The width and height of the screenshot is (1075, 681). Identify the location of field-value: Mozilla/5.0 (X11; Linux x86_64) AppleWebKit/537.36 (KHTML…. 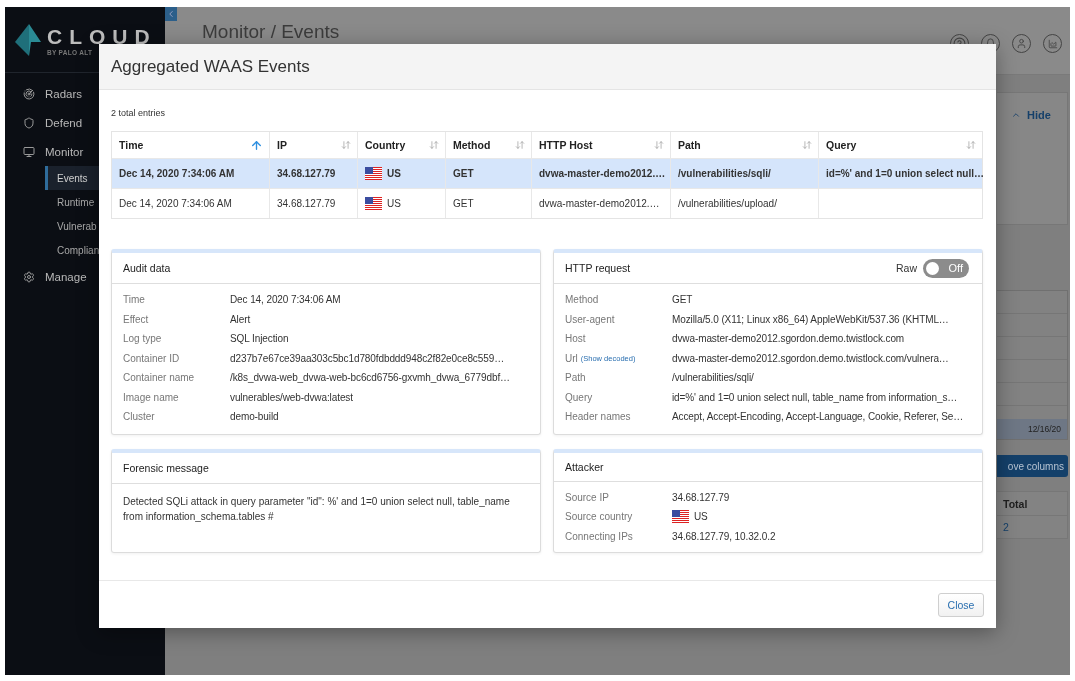
(810, 319).